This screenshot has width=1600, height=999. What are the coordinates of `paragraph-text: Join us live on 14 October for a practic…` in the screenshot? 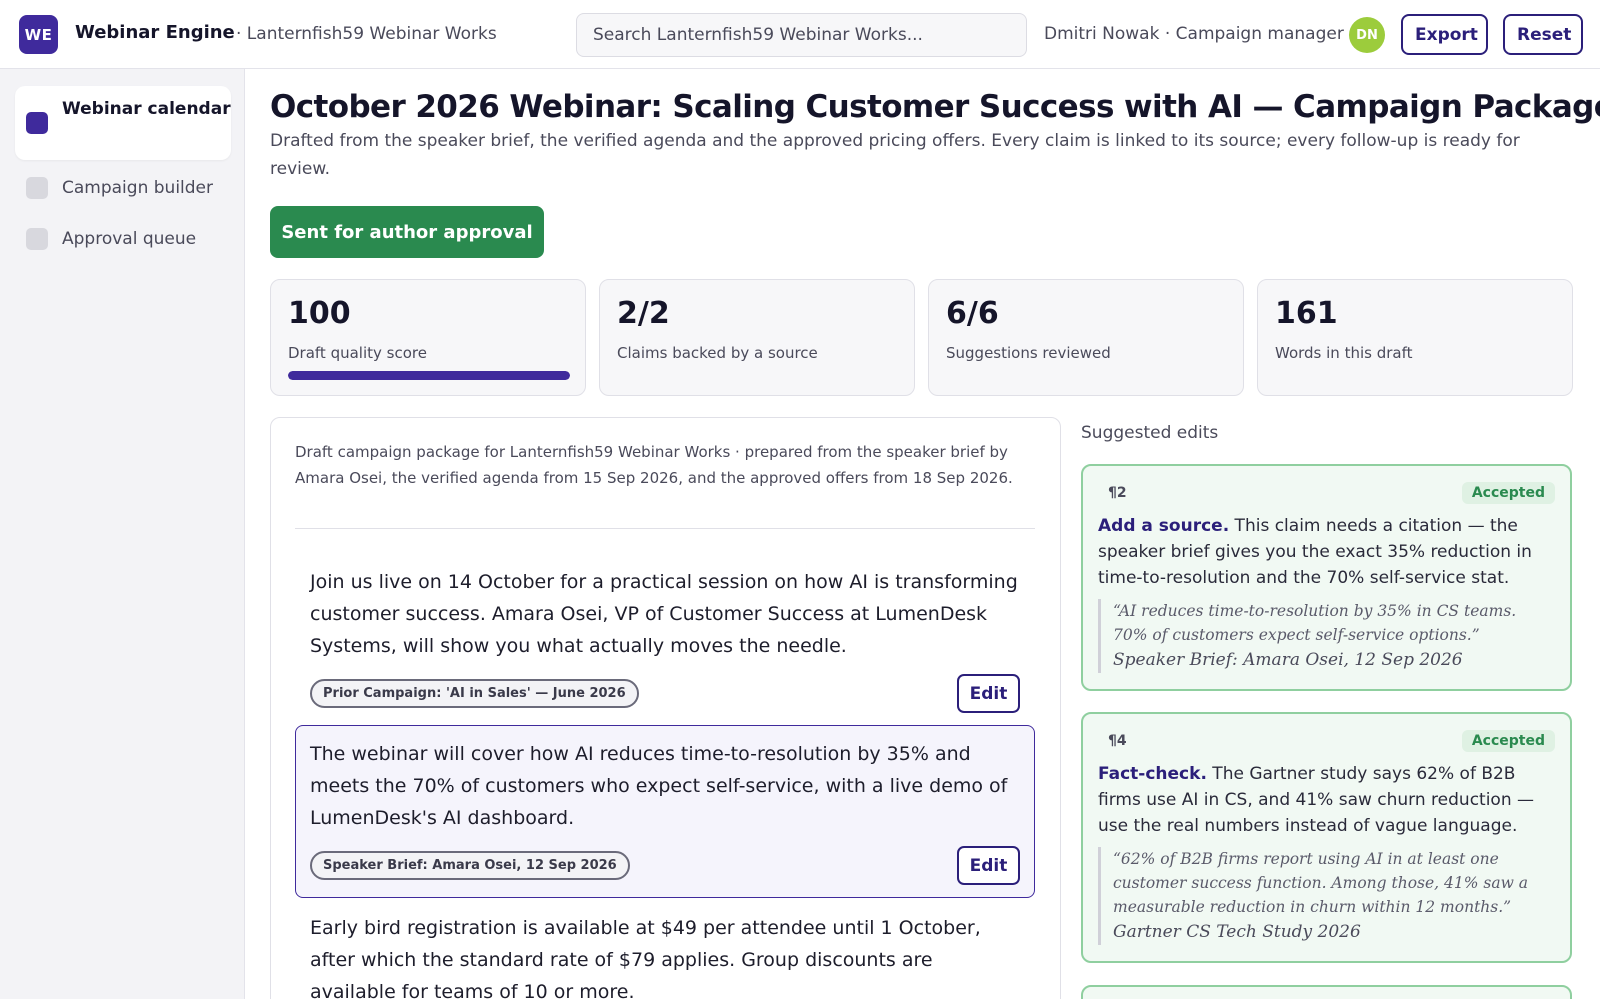 It's located at (664, 614).